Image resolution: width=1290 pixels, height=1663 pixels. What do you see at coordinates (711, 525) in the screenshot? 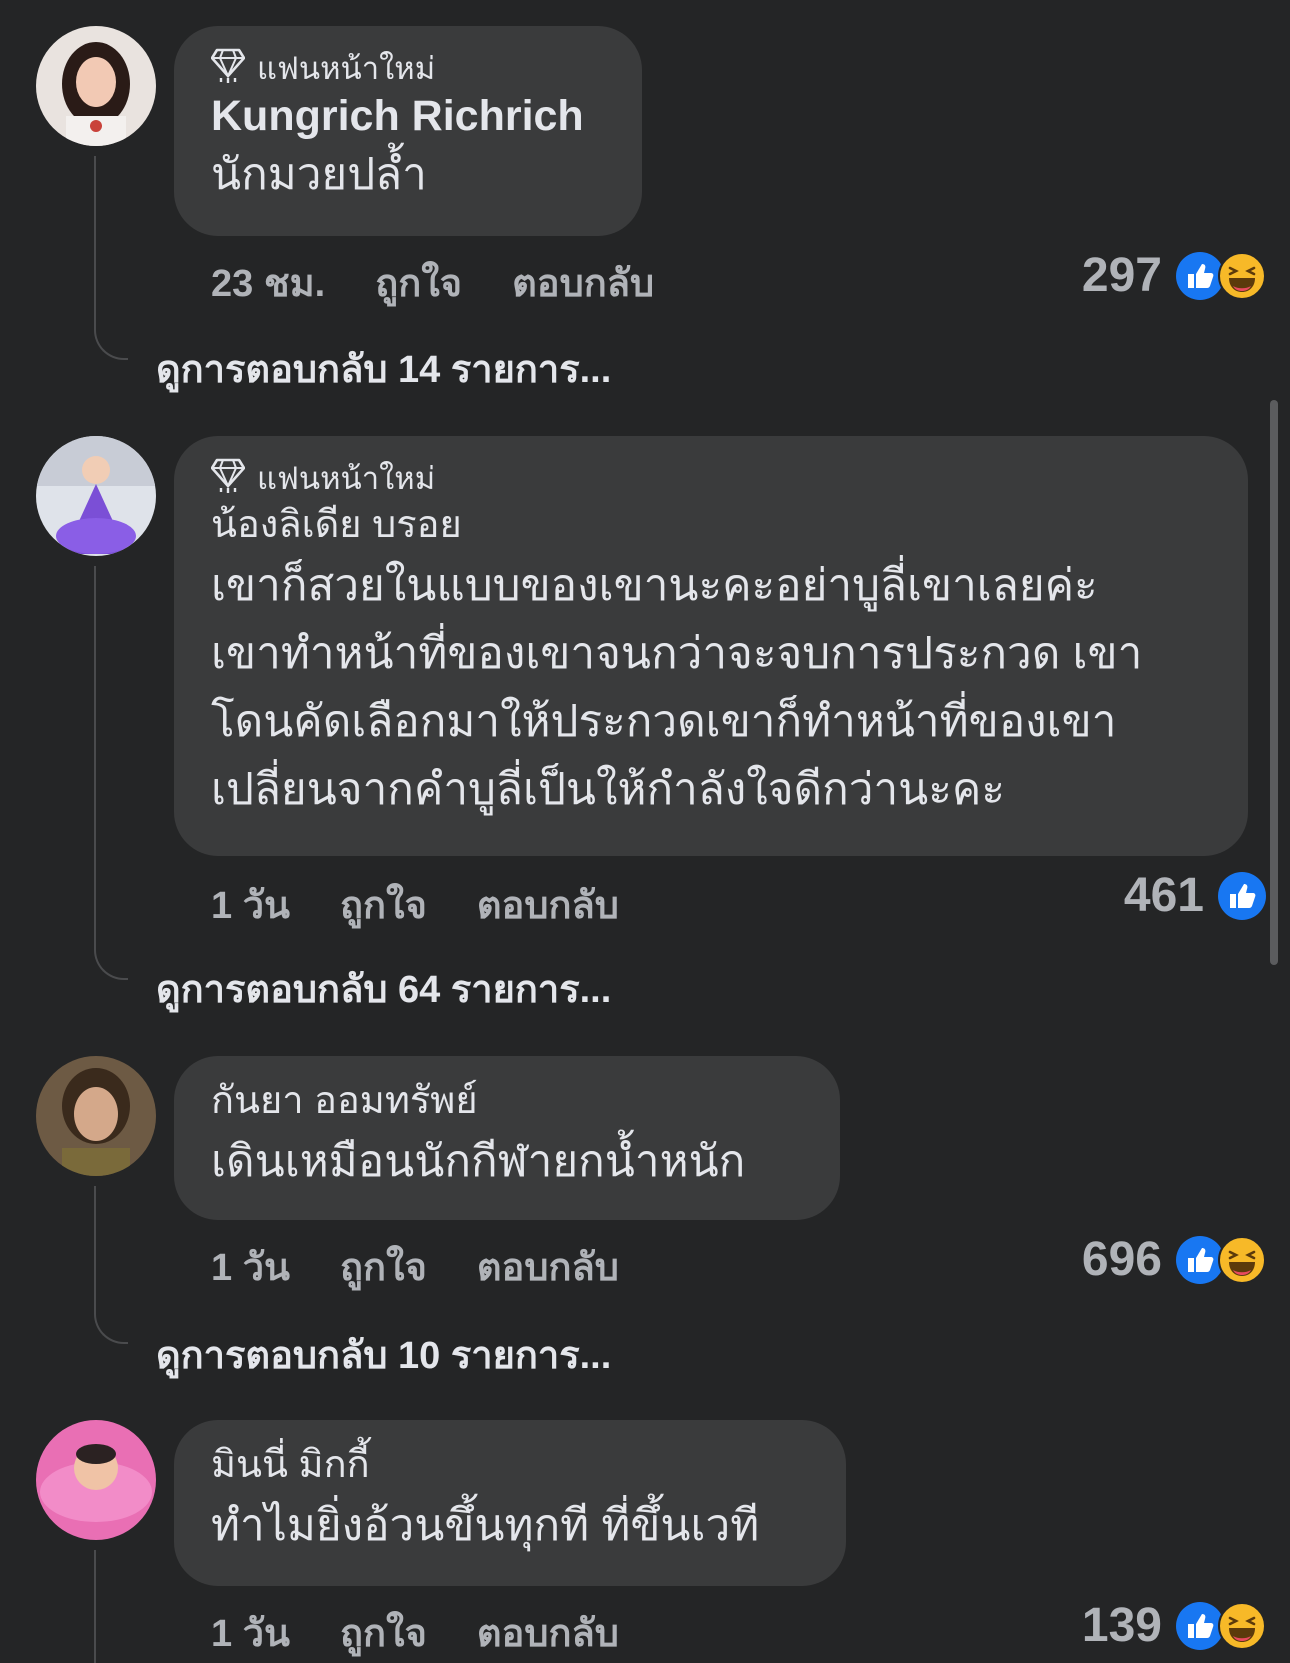
I see `comment-author: น้องลิเดีย บรอย` at bounding box center [711, 525].